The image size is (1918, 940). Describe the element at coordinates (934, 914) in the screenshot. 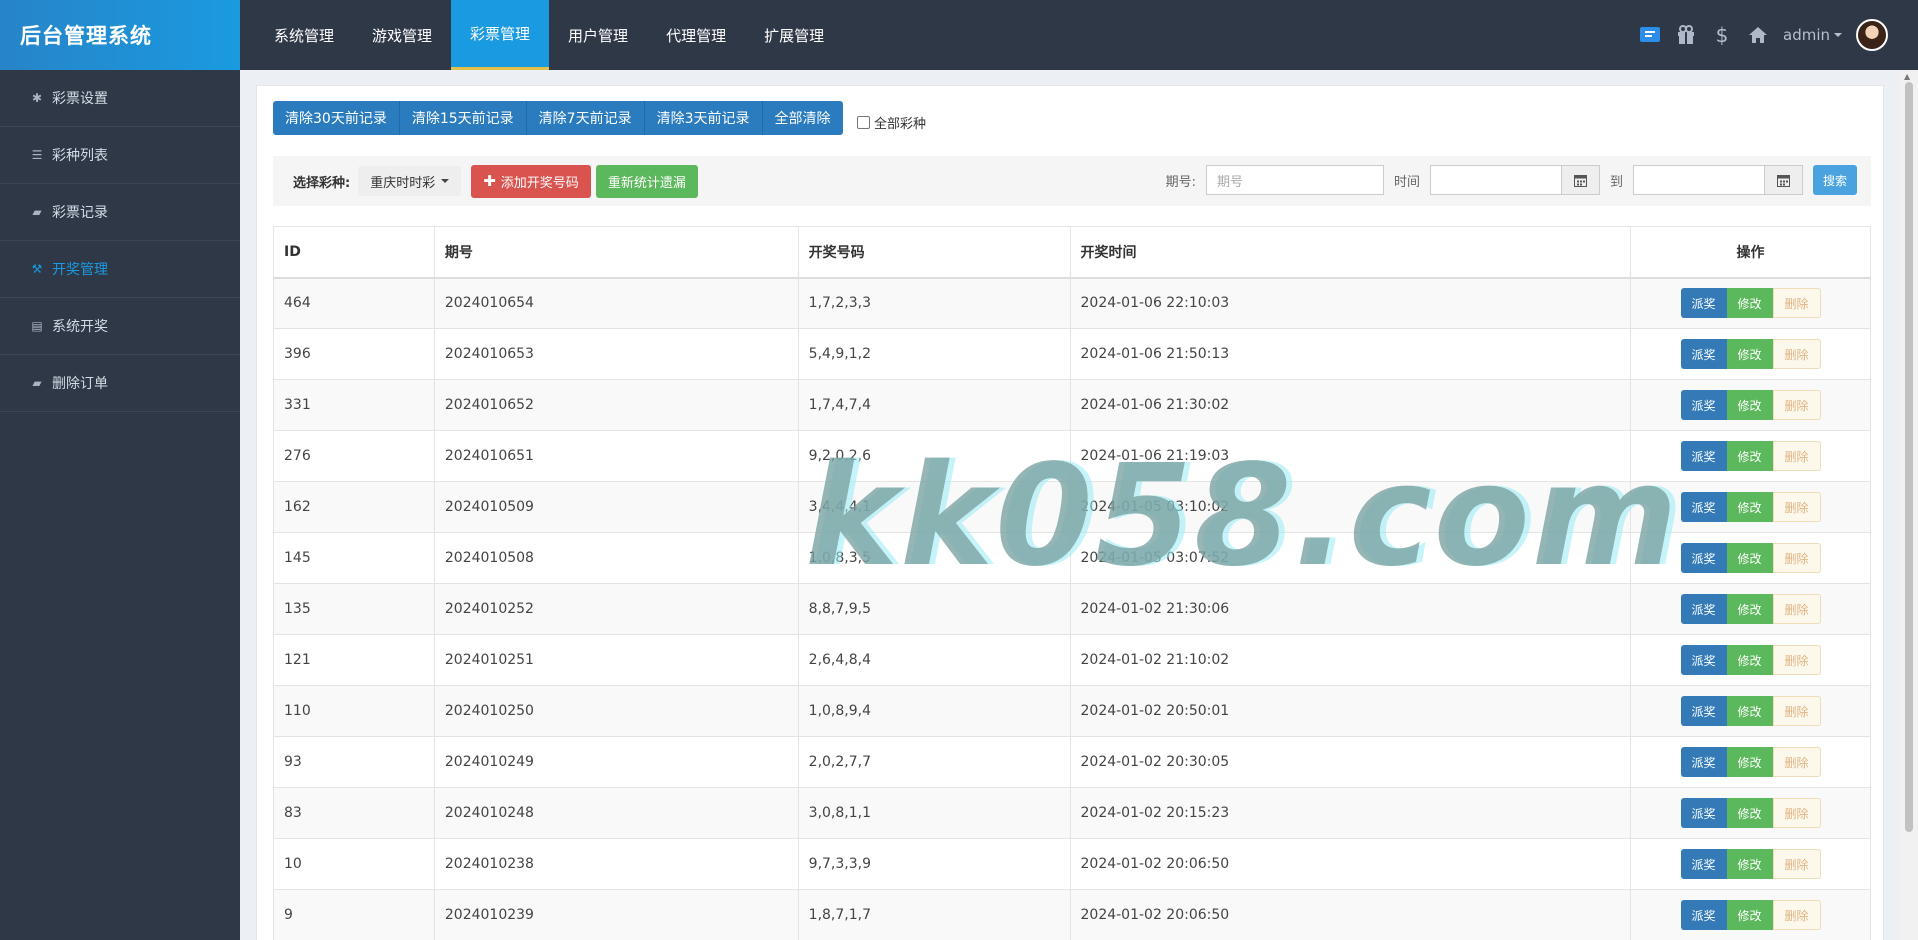

I see `cell-numbers: 1,8,7,1,7` at that location.